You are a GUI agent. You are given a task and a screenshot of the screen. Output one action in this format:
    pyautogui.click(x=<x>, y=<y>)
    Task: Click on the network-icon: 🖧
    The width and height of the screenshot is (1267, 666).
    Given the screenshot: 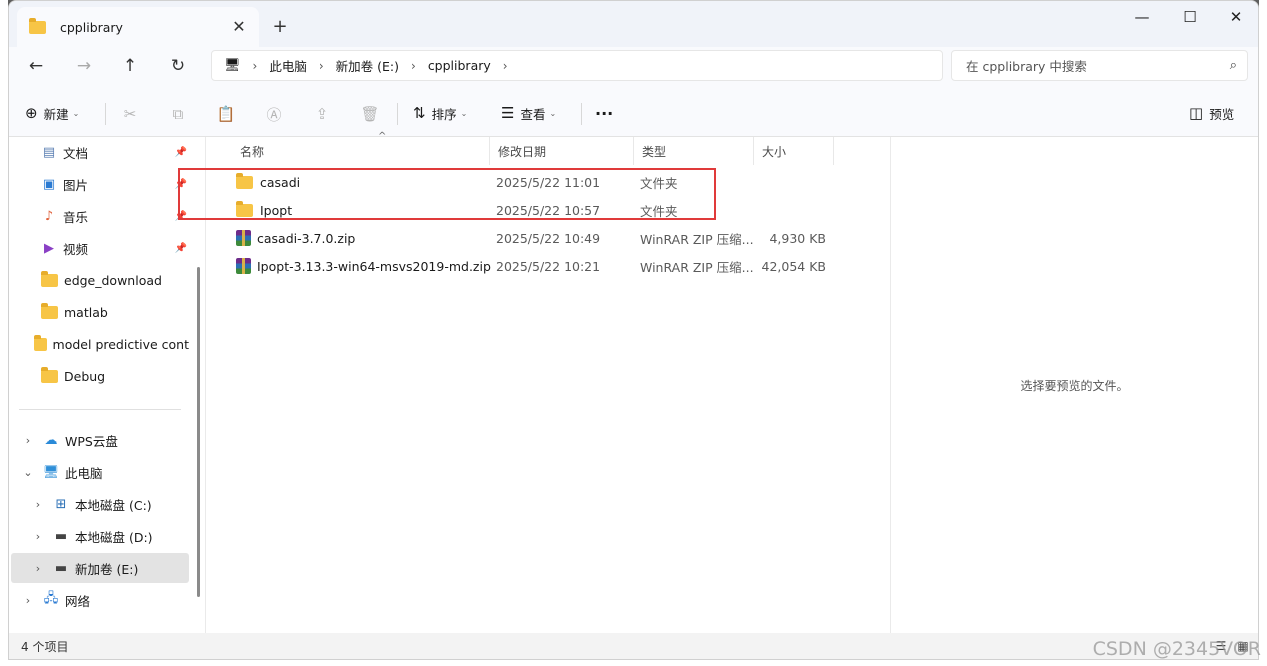 What is the action you would take?
    pyautogui.click(x=51, y=598)
    